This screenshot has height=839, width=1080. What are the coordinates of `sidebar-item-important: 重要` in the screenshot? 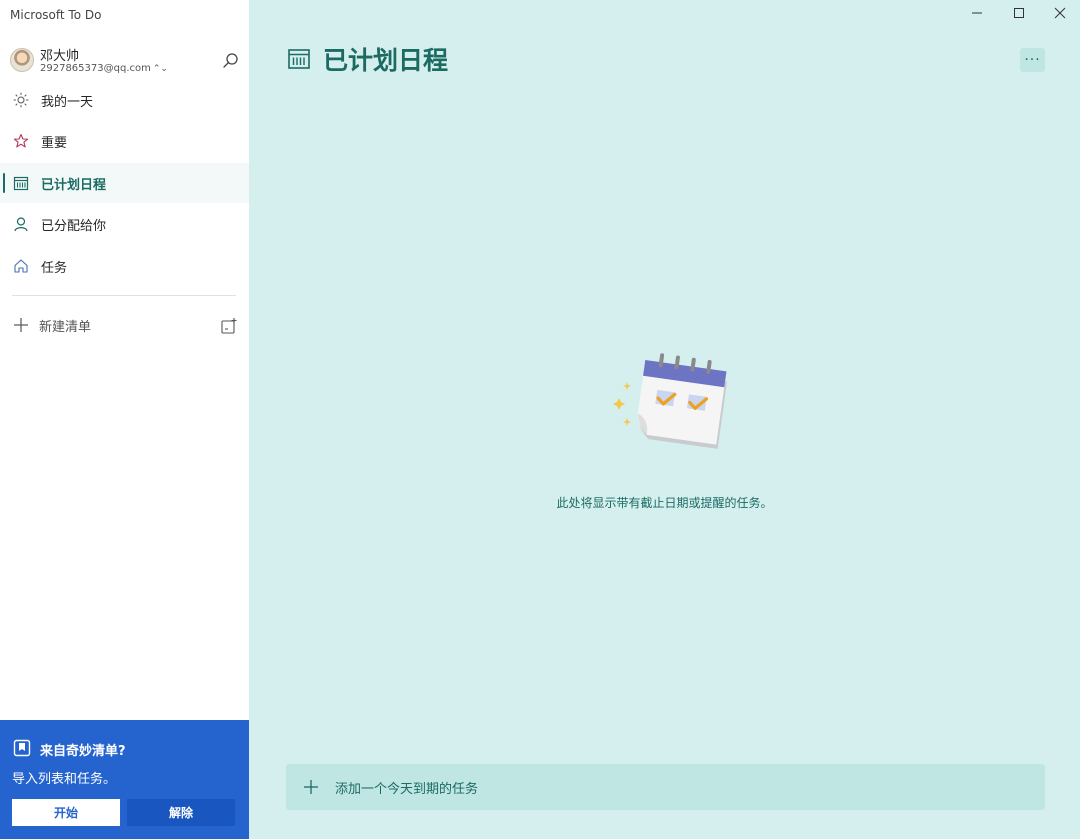 It's located at (124, 141).